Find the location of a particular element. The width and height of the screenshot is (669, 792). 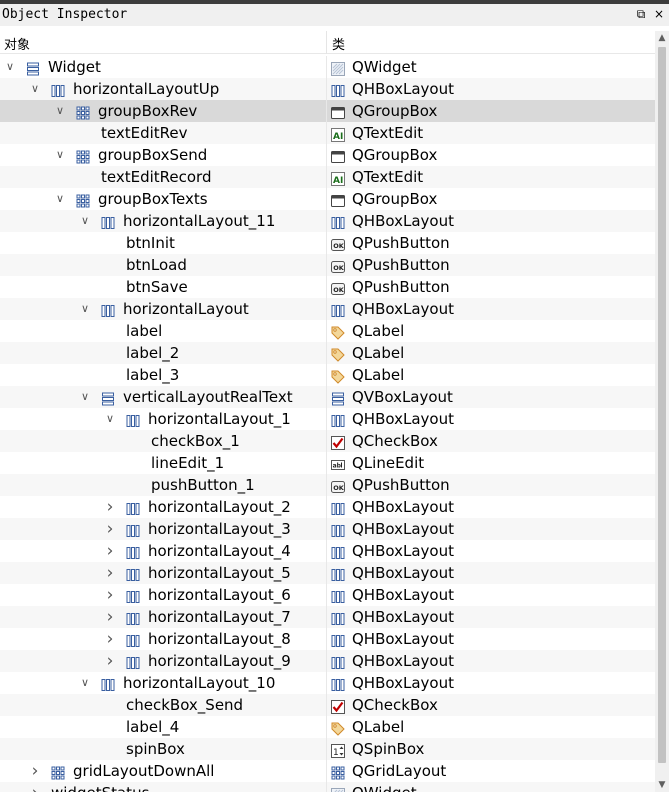

float-icon: ⧉ is located at coordinates (641, 14).